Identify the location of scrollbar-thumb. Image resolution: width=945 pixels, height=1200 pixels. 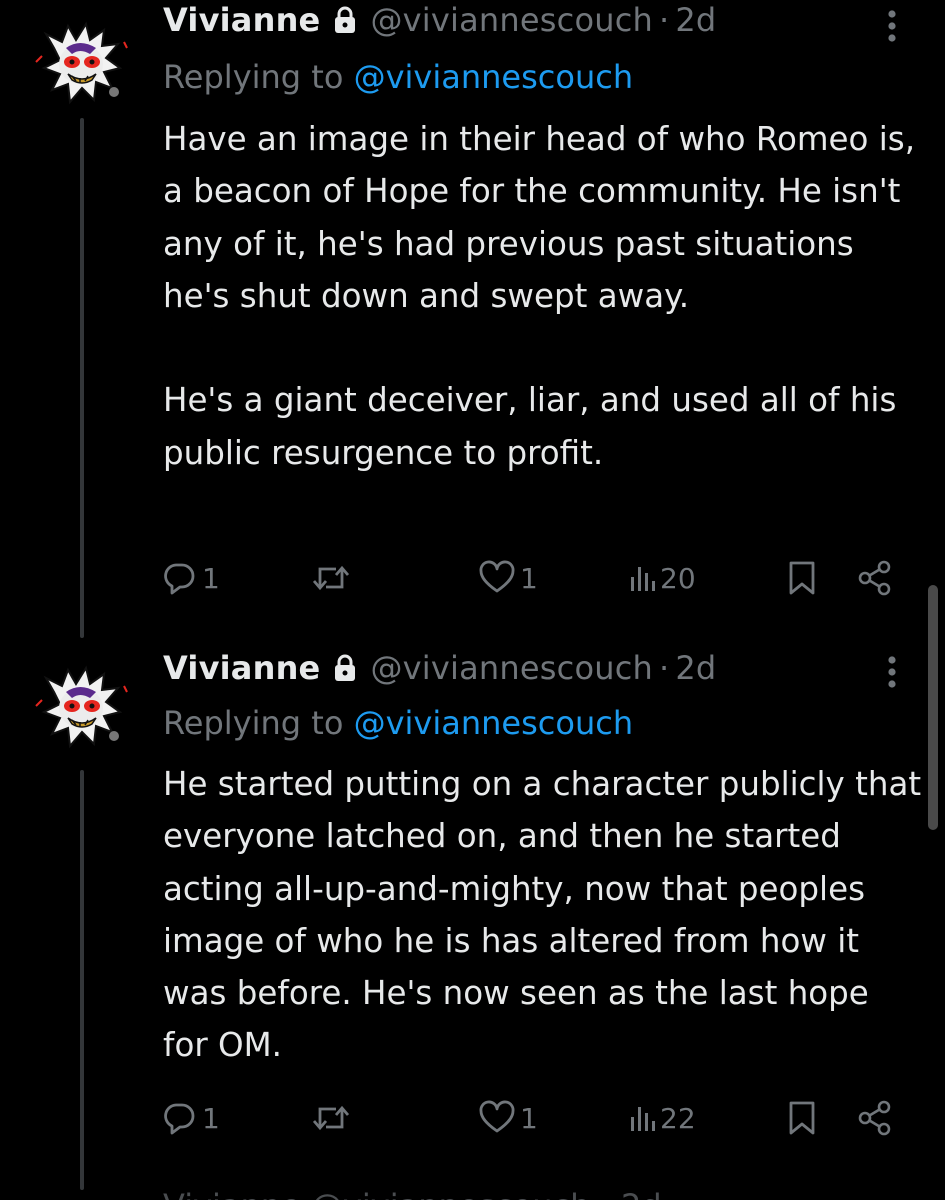
(933, 707).